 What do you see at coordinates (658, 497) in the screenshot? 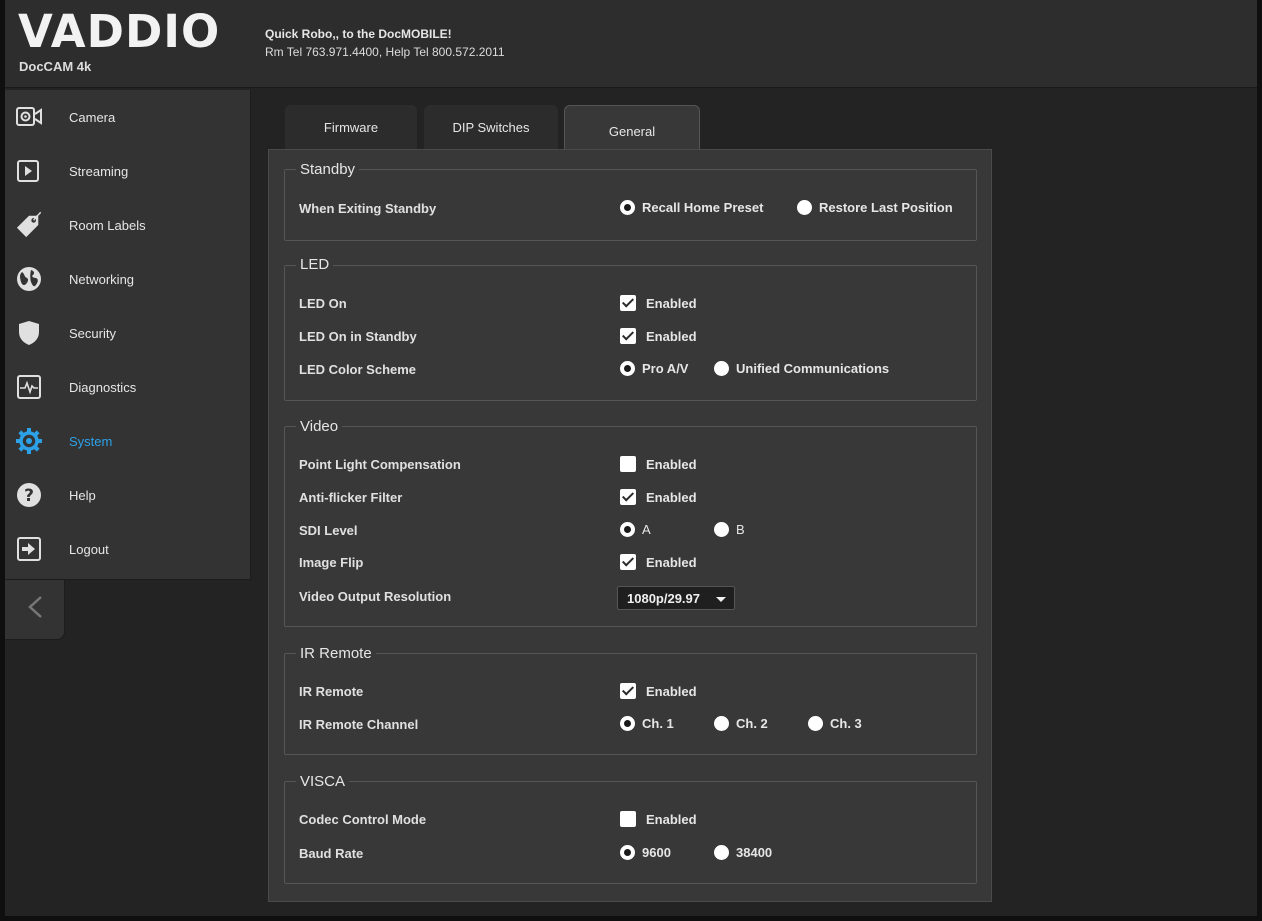
I see `anti-flicker-filter-checkbox: Enabled` at bounding box center [658, 497].